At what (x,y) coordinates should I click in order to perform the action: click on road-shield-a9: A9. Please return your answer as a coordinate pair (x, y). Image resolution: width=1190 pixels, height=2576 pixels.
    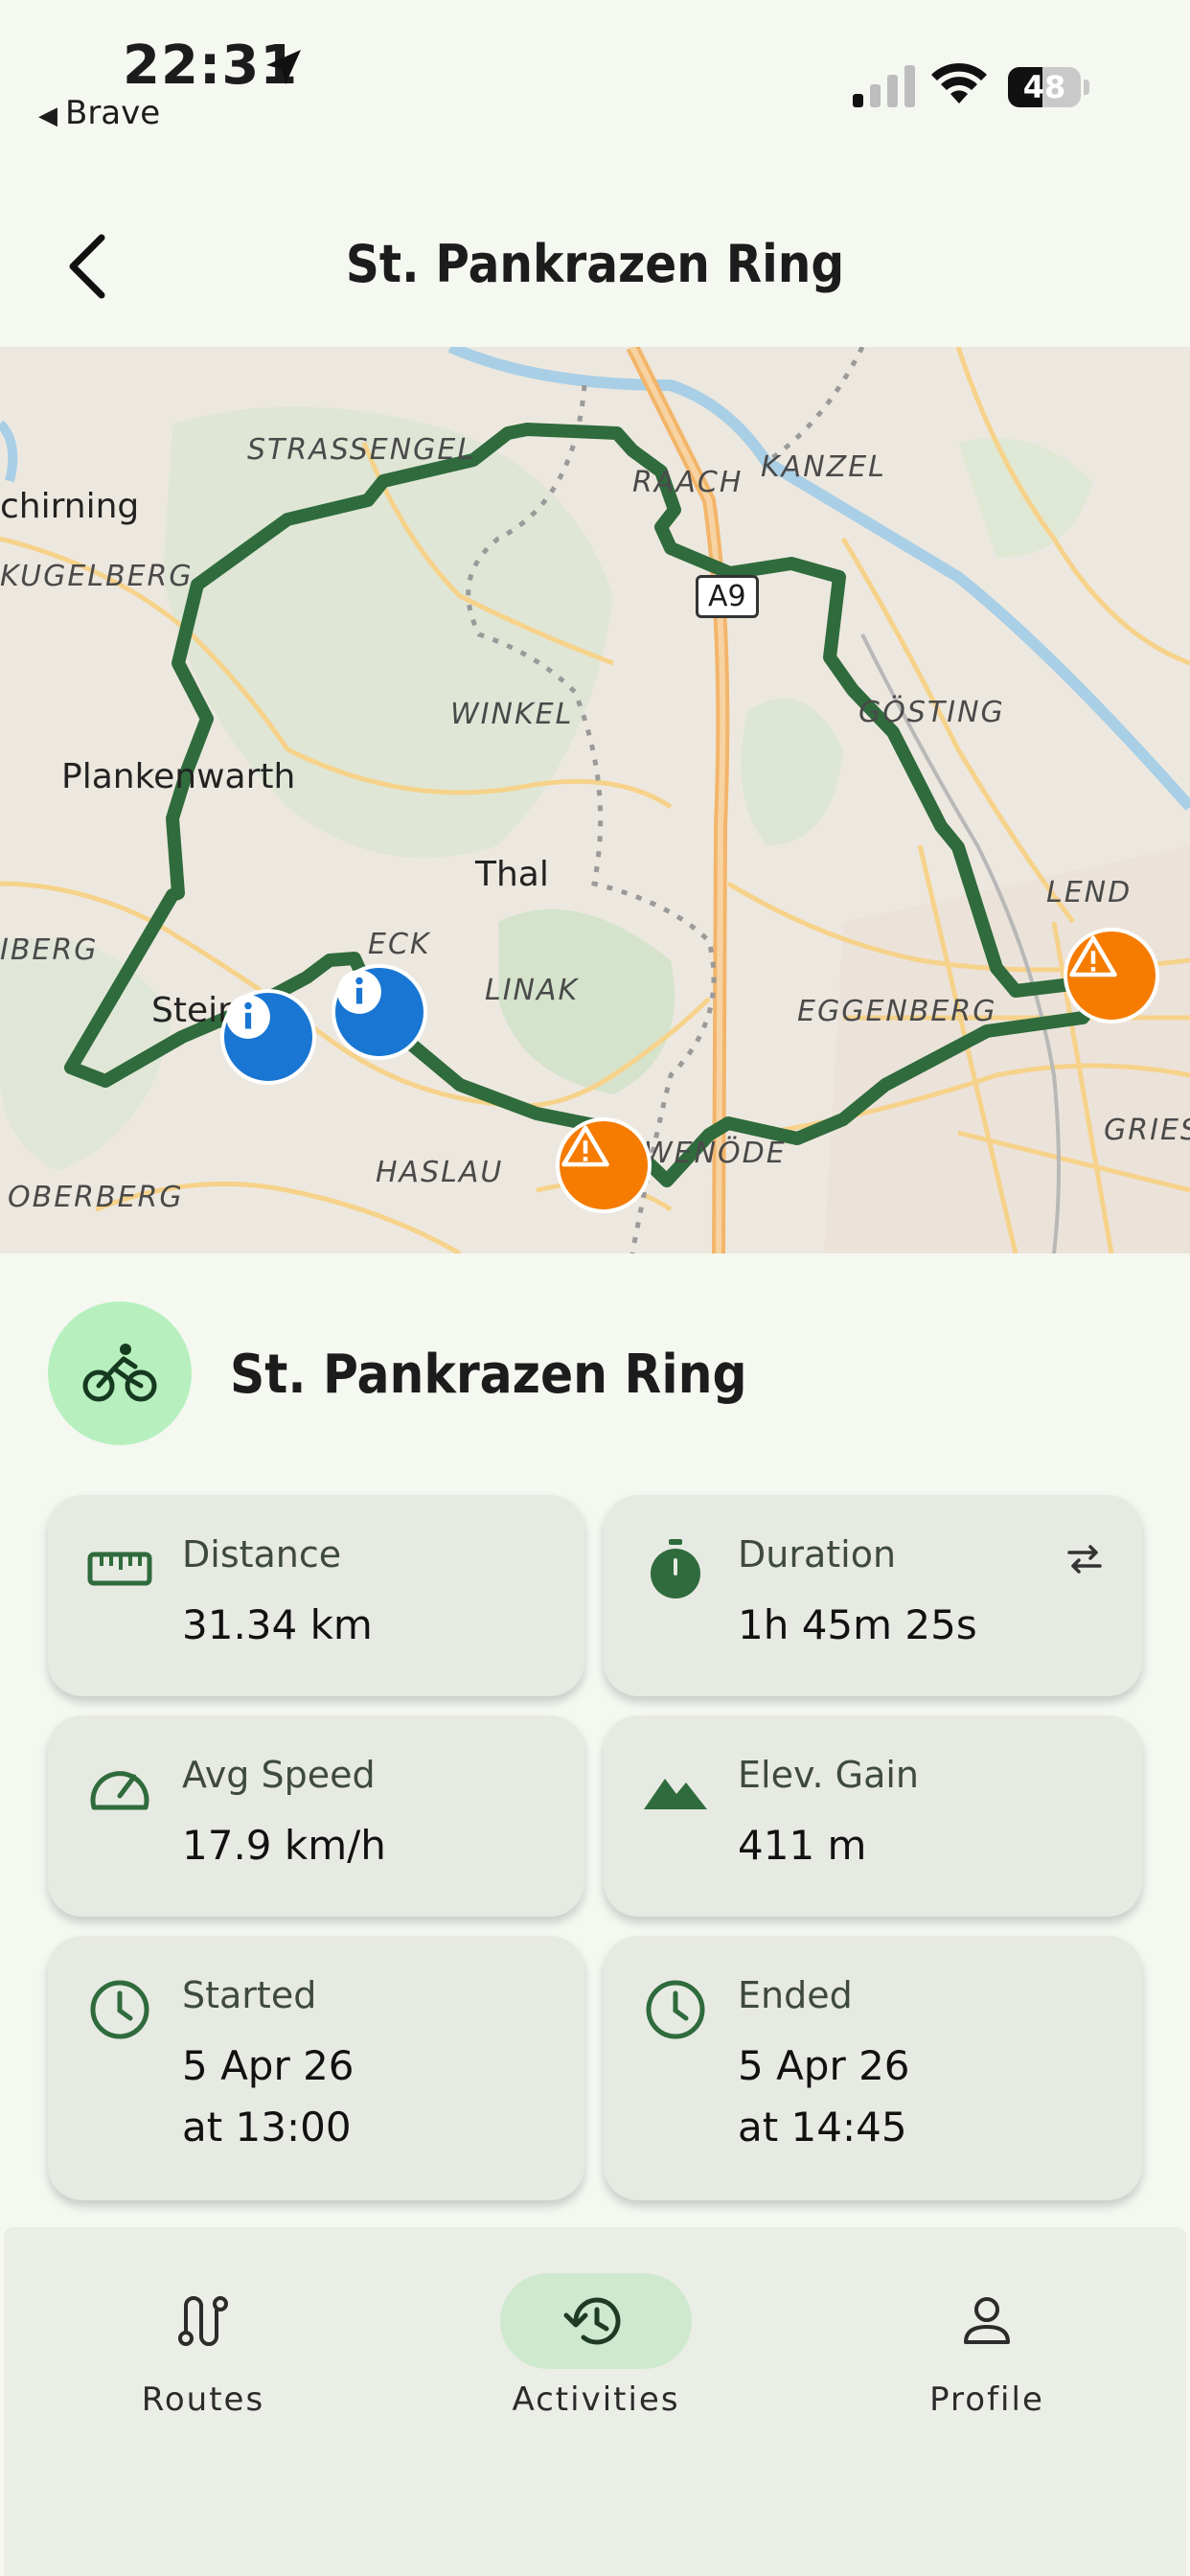
    Looking at the image, I should click on (728, 596).